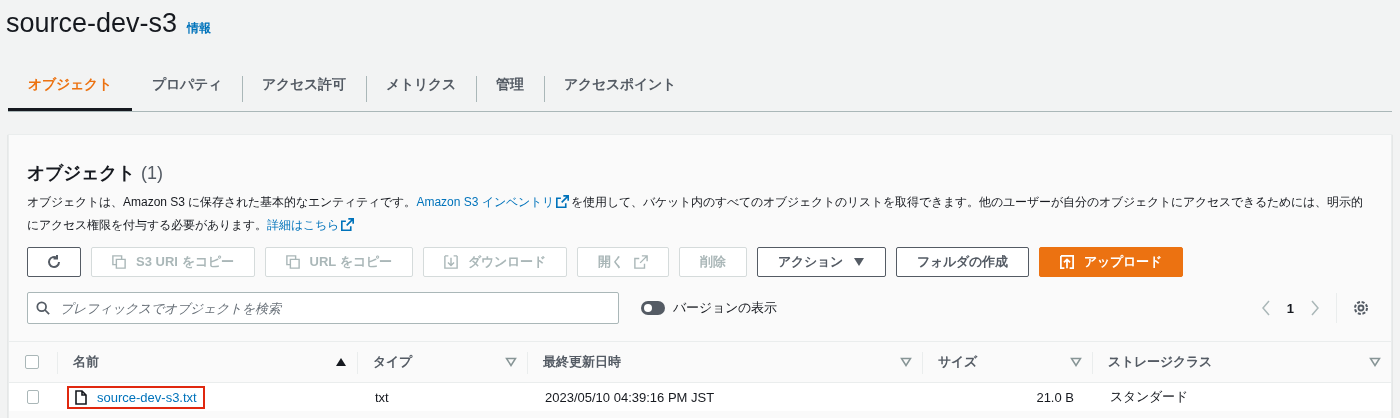 The image size is (1400, 418). Describe the element at coordinates (81, 397) in the screenshot. I see `file-icon` at that location.